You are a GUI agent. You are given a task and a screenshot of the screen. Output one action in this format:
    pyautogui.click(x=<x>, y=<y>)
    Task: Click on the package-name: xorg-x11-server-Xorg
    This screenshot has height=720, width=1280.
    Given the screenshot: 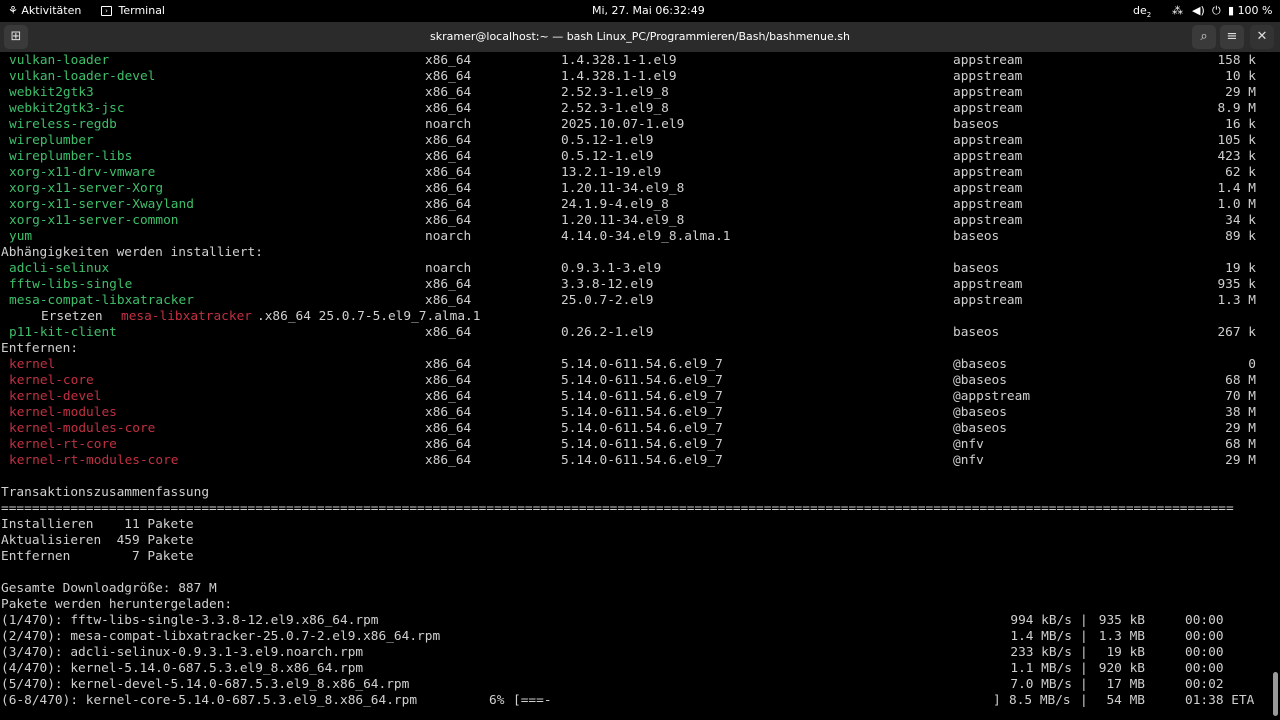 What is the action you would take?
    pyautogui.click(x=86, y=188)
    